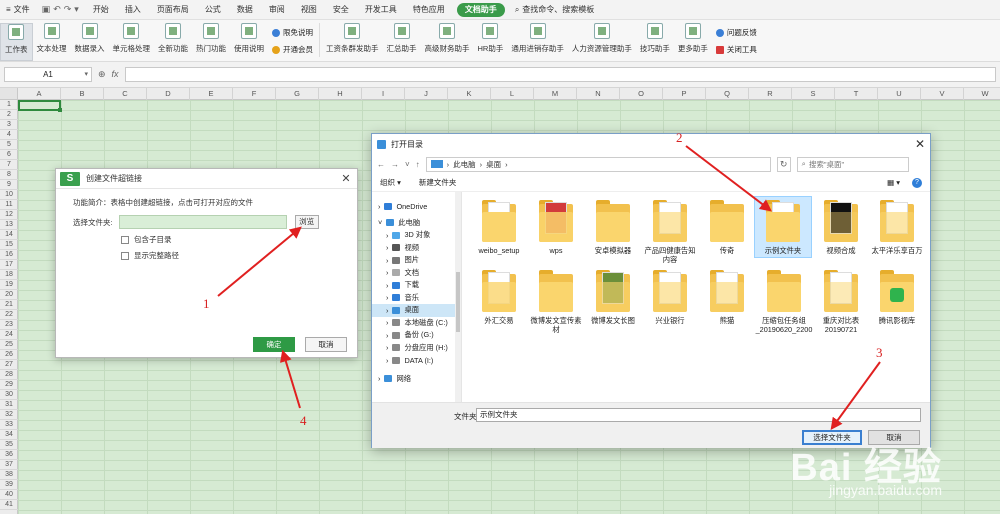 Image resolution: width=1000 pixels, height=514 pixels. I want to click on row-header: 31, so click(9, 405).